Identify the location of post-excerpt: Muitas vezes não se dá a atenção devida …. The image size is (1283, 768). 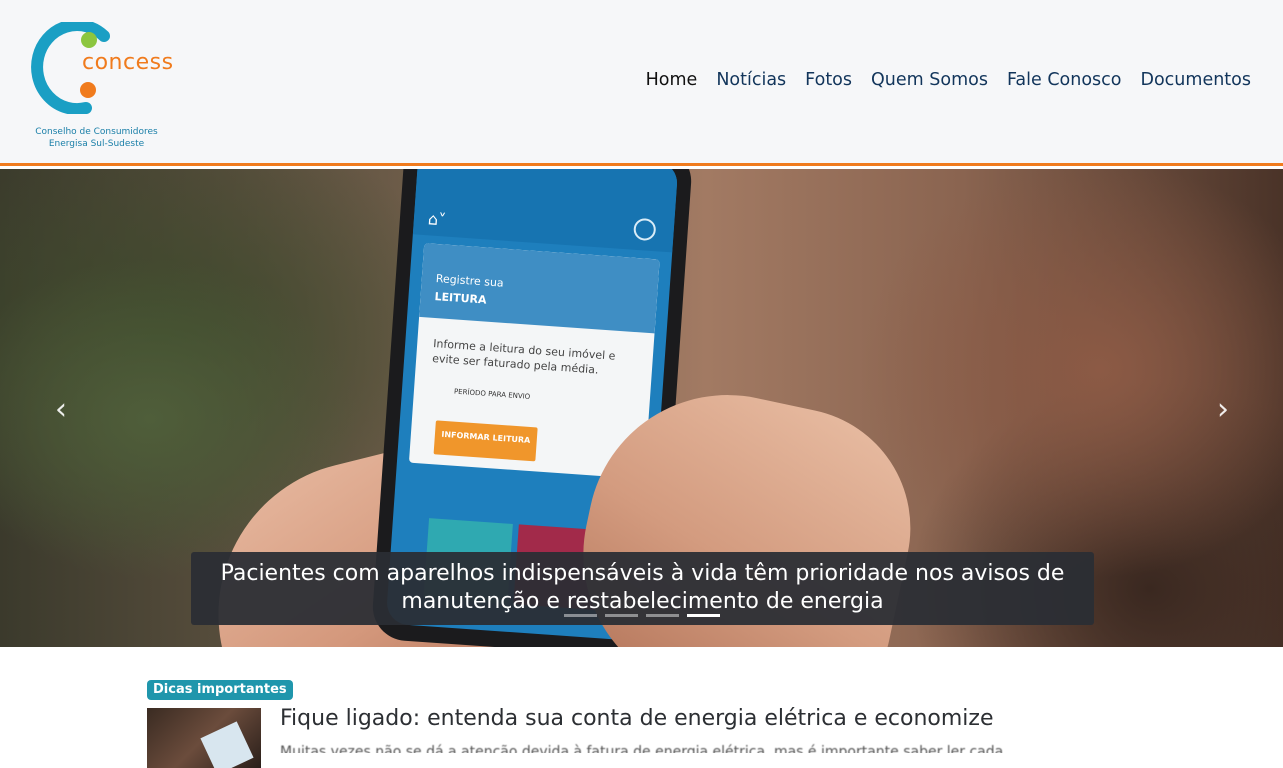
(680, 747).